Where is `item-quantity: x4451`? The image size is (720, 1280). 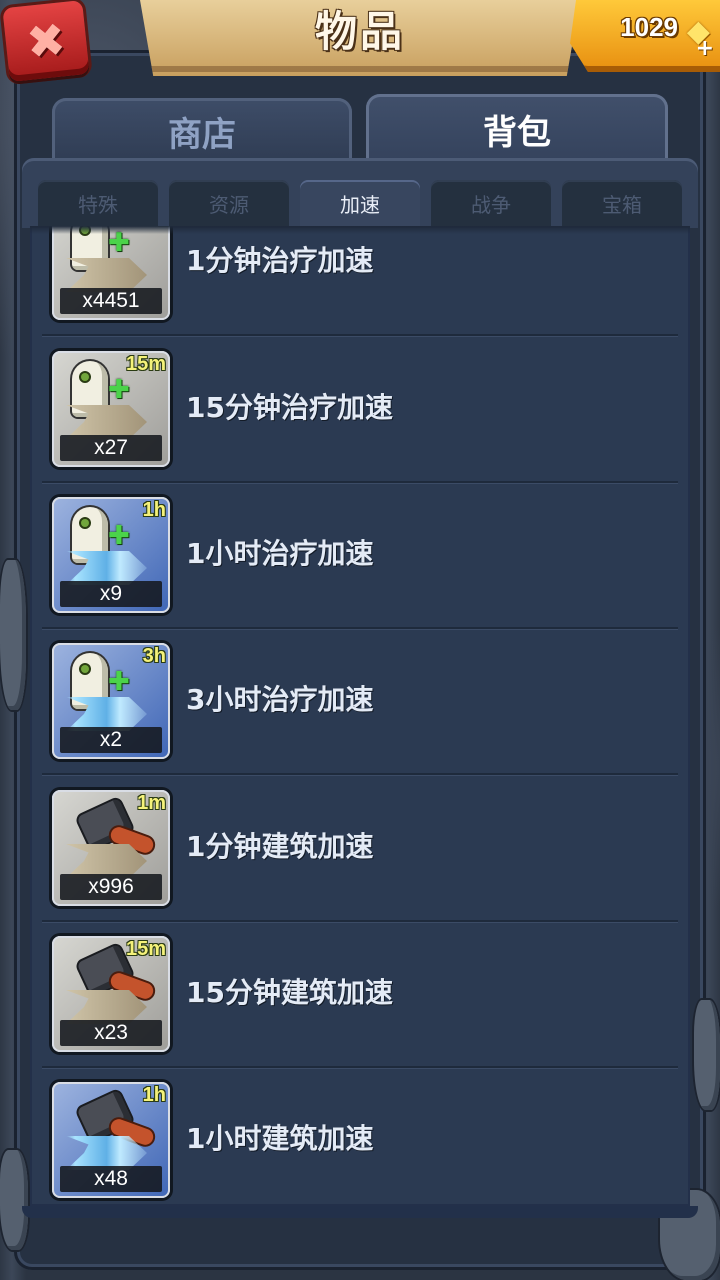 item-quantity: x4451 is located at coordinates (111, 301).